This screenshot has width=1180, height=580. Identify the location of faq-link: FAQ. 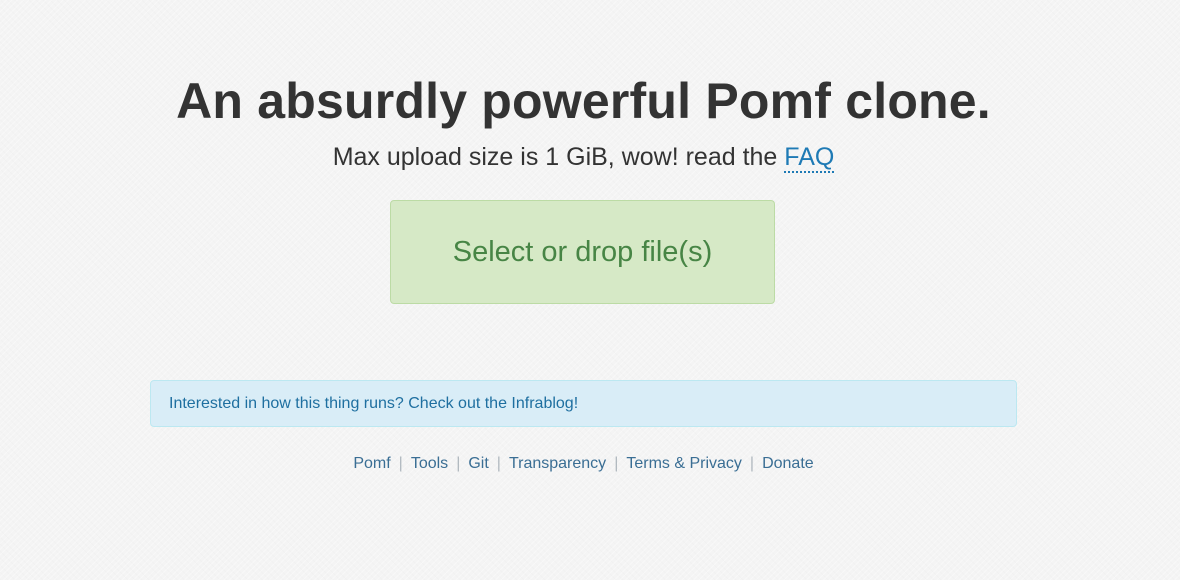
(809, 158).